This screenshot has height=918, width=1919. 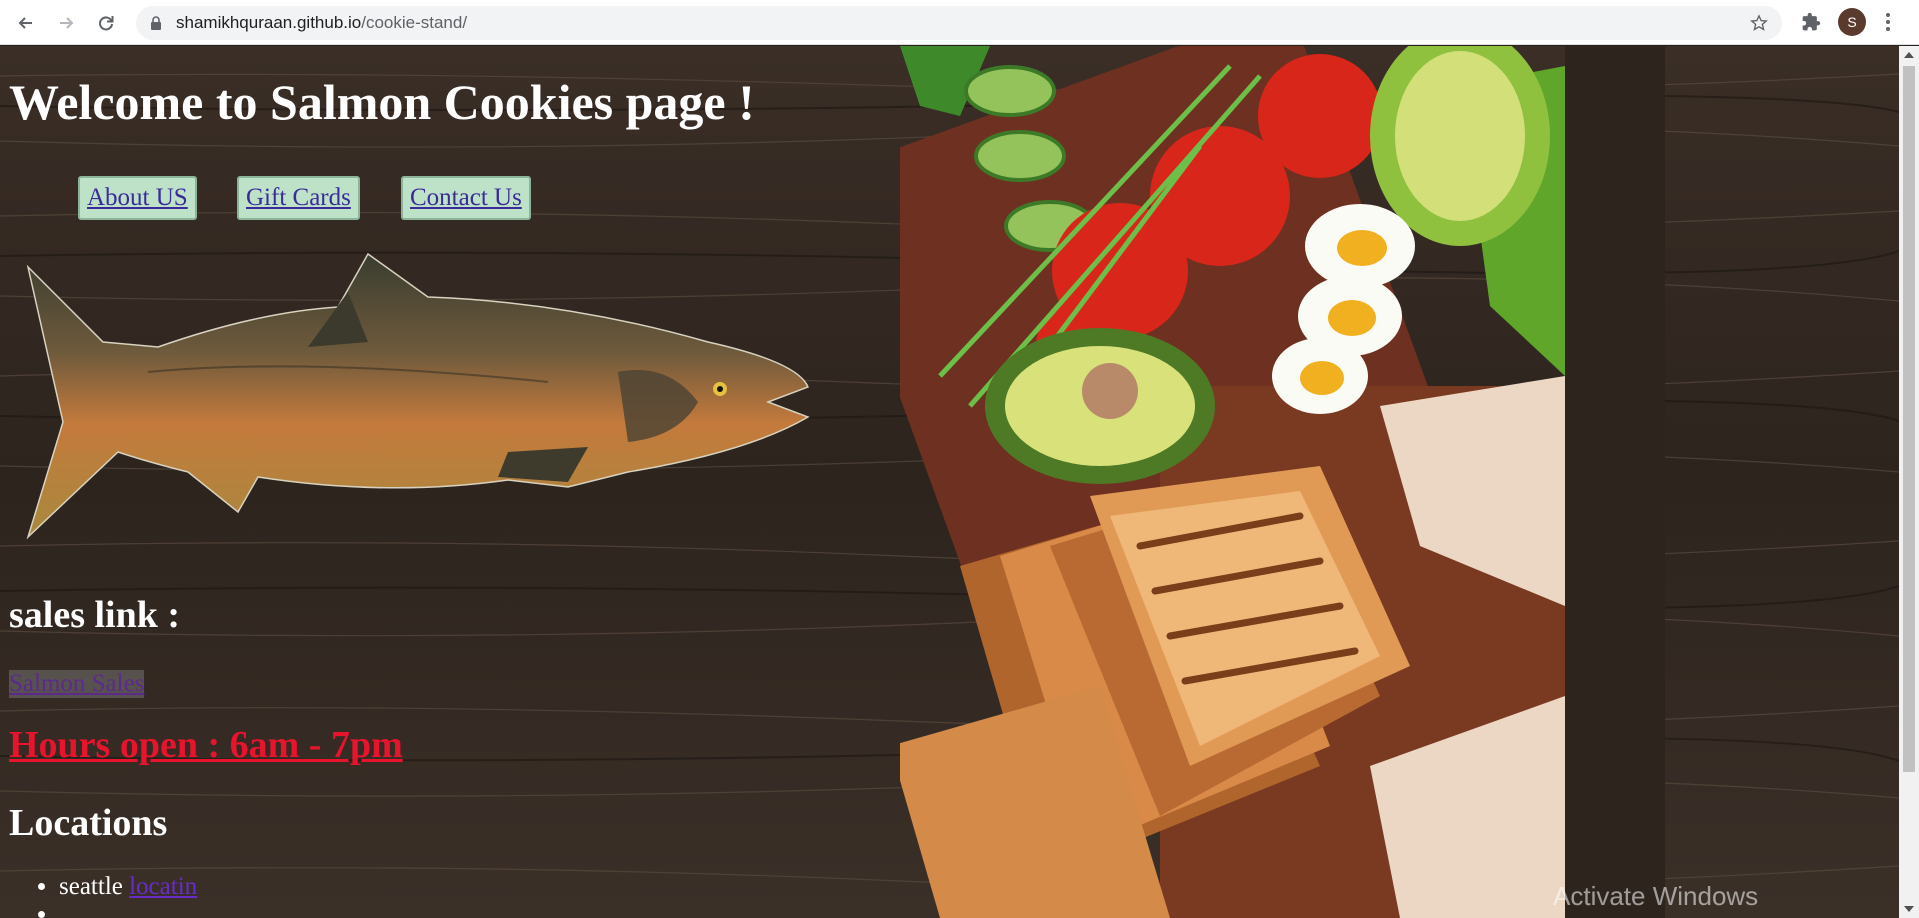 I want to click on location-item: seattle locatin, so click(x=128, y=887).